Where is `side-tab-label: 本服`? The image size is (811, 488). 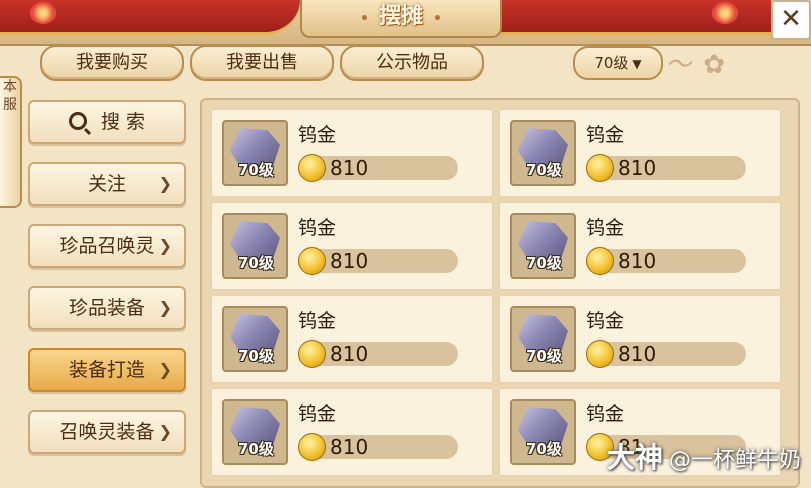
side-tab-label: 本服 is located at coordinates (10, 96).